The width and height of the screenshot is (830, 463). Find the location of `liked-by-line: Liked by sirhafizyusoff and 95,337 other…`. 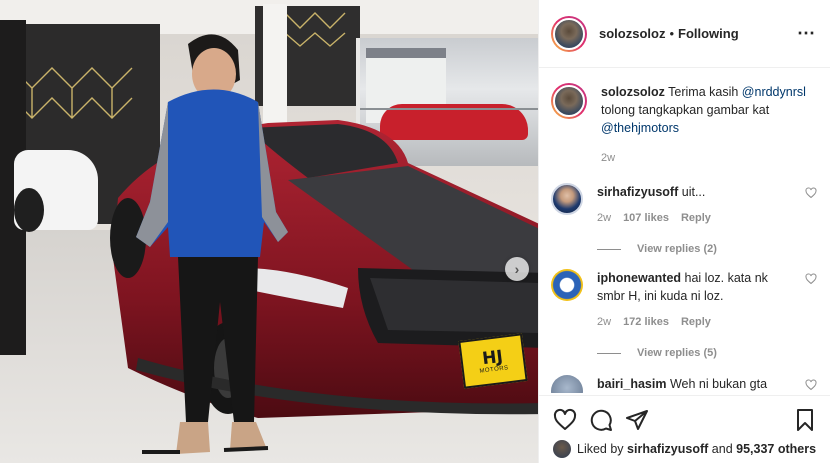

liked-by-line: Liked by sirhafizyusoff and 95,337 other… is located at coordinates (685, 449).